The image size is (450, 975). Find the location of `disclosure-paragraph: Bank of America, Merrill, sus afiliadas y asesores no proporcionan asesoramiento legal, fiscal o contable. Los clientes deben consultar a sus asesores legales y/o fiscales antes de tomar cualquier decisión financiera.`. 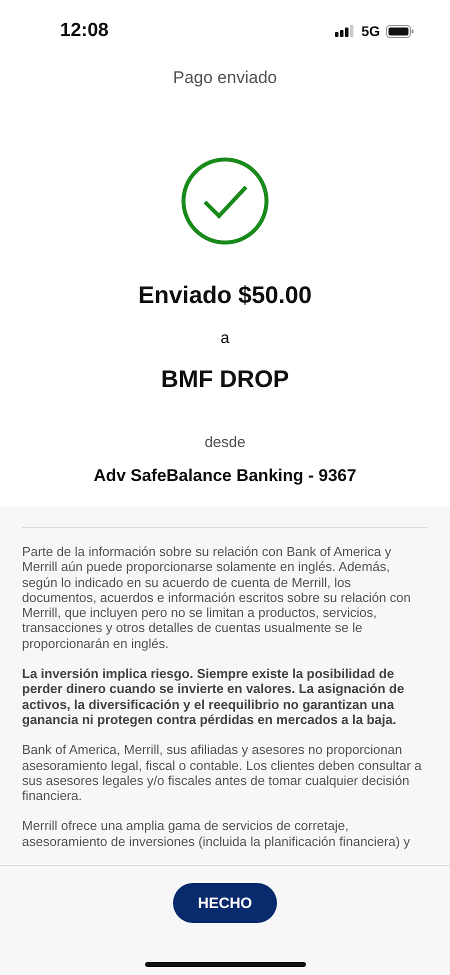

disclosure-paragraph: Bank of America, Merrill, sus afiliadas y asesores no proporcionan asesoramiento legal, fiscal o contable. Los clientes deben consultar a sus asesores legales y/o fiscales antes de tomar cualquier decisión financiera. is located at coordinates (222, 773).